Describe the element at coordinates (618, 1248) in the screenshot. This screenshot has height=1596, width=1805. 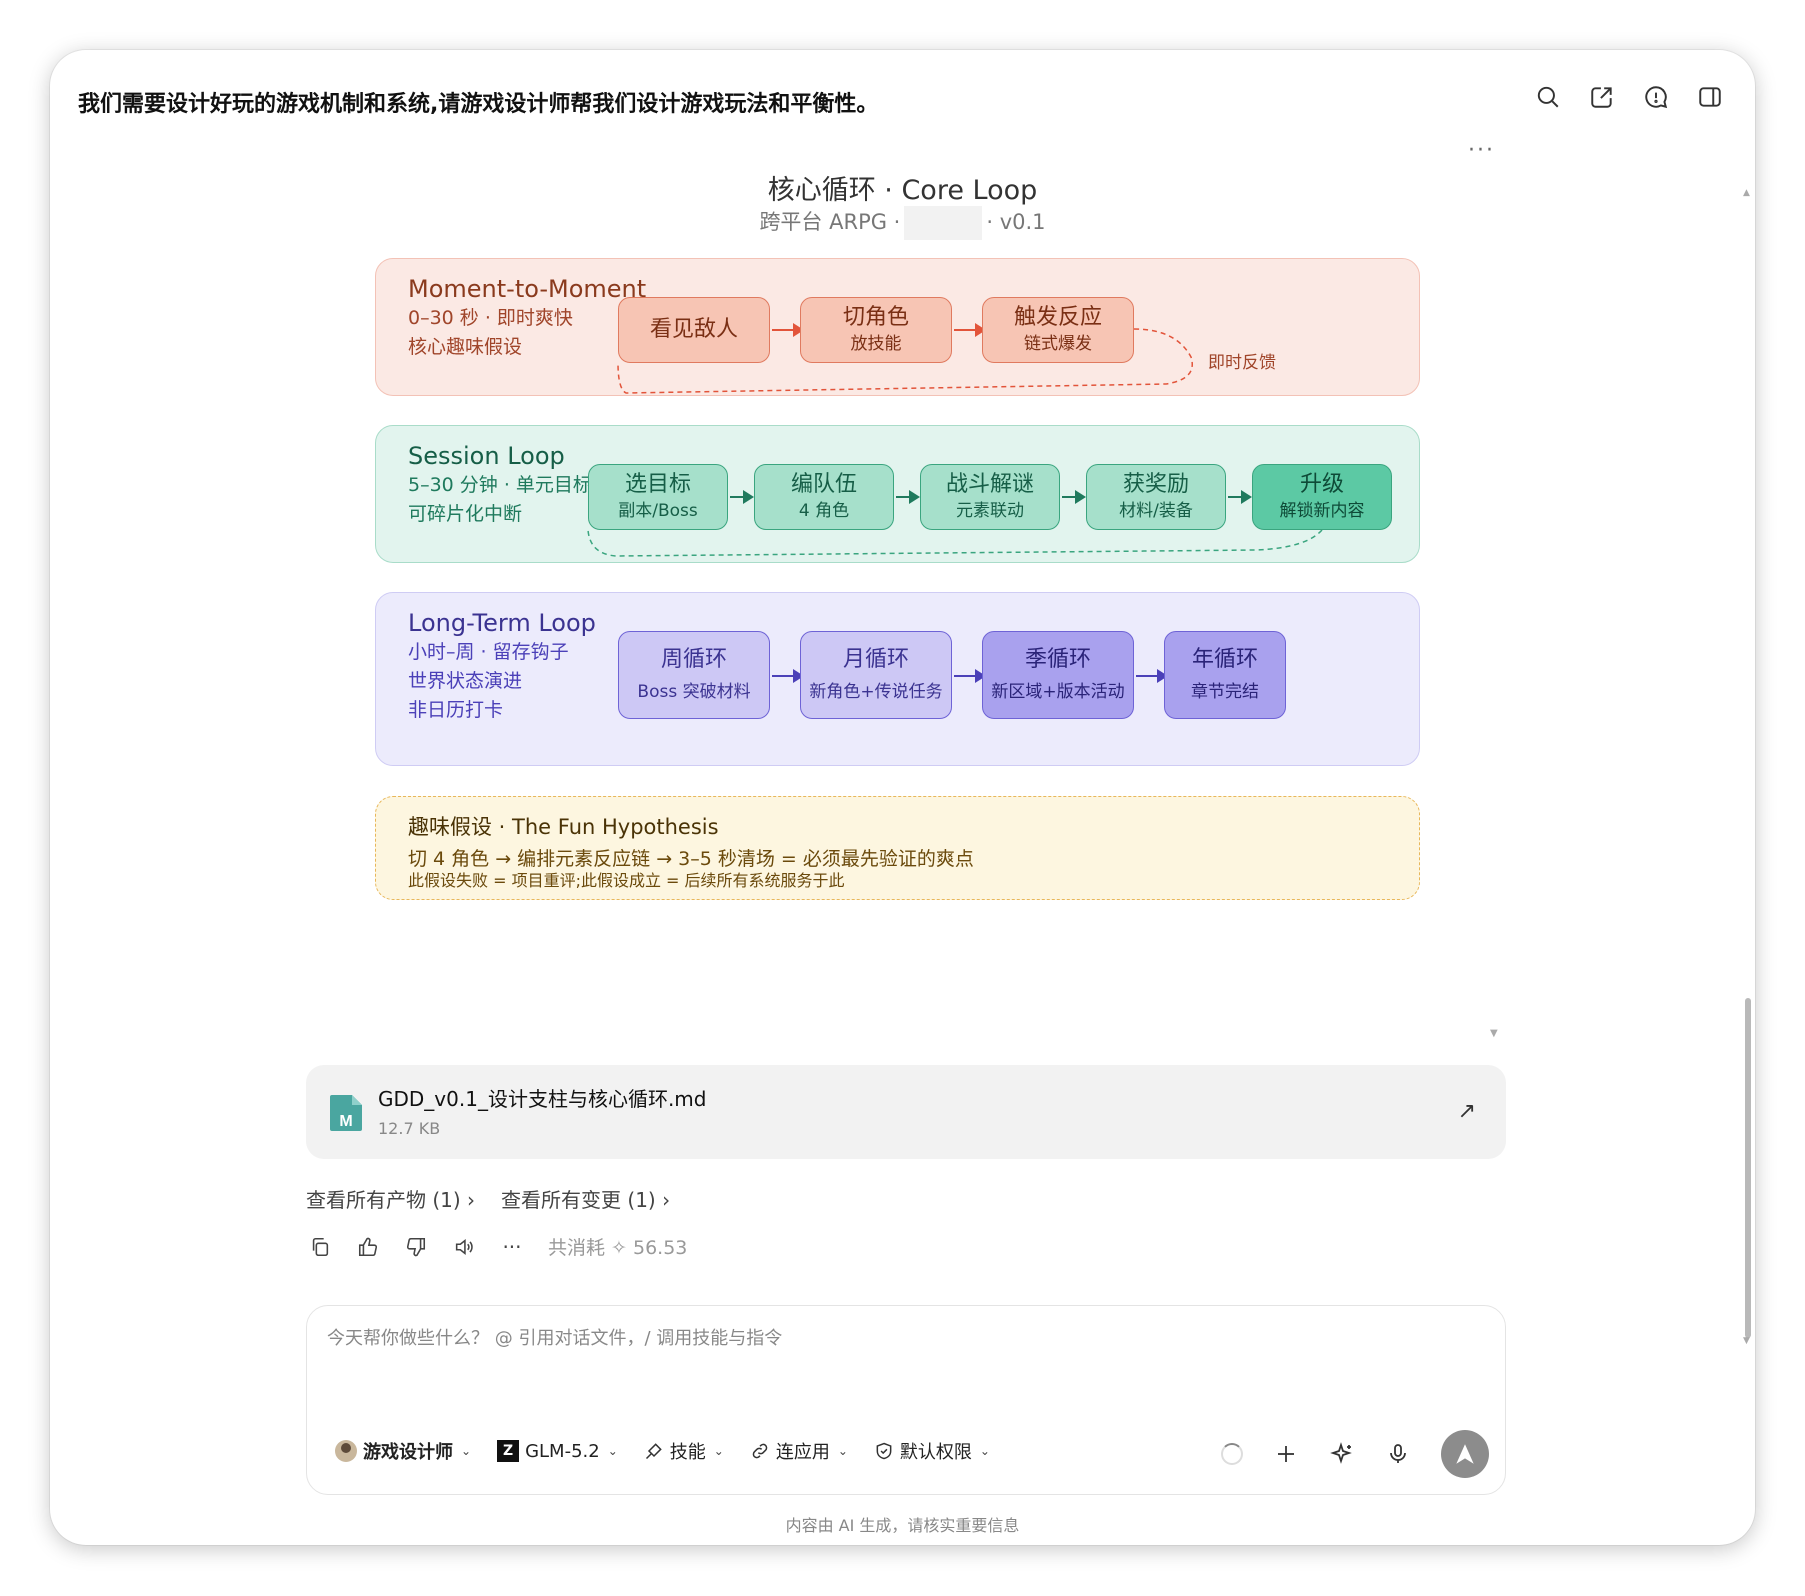
I see `token-usage: 共消耗 ✧ 56.53` at that location.